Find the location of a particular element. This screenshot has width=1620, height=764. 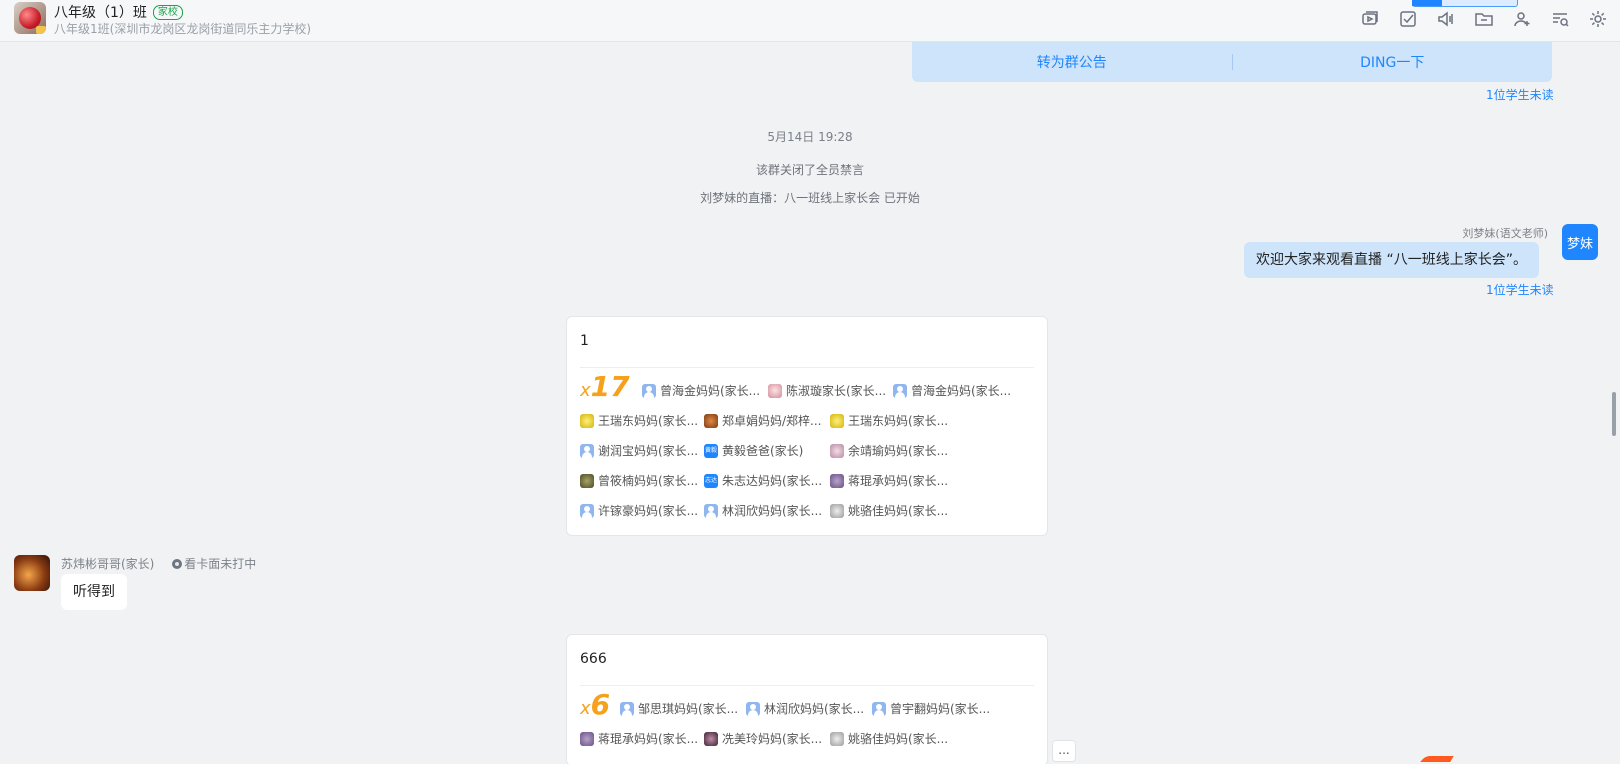

card-text: 1 is located at coordinates (584, 341).